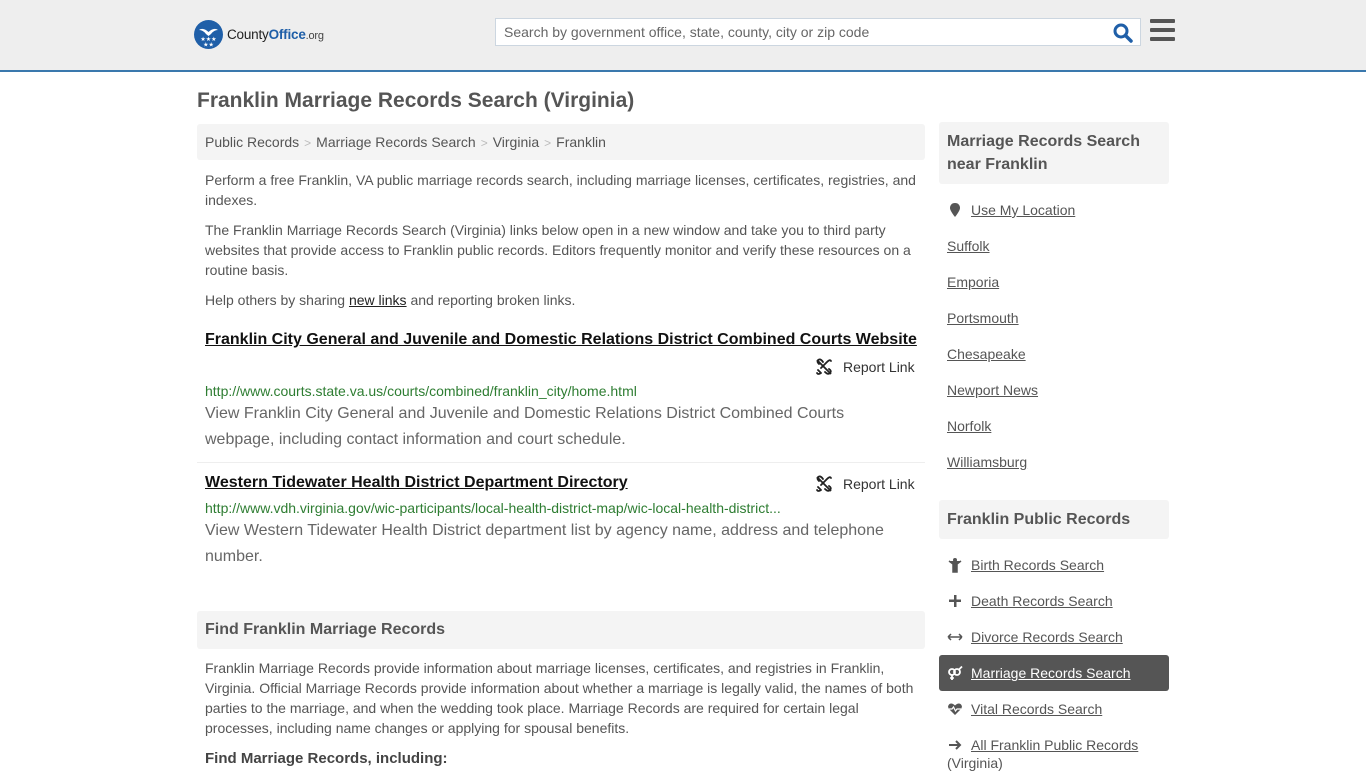 The image size is (1366, 771). I want to click on intro-text: and reporting broken links., so click(491, 300).